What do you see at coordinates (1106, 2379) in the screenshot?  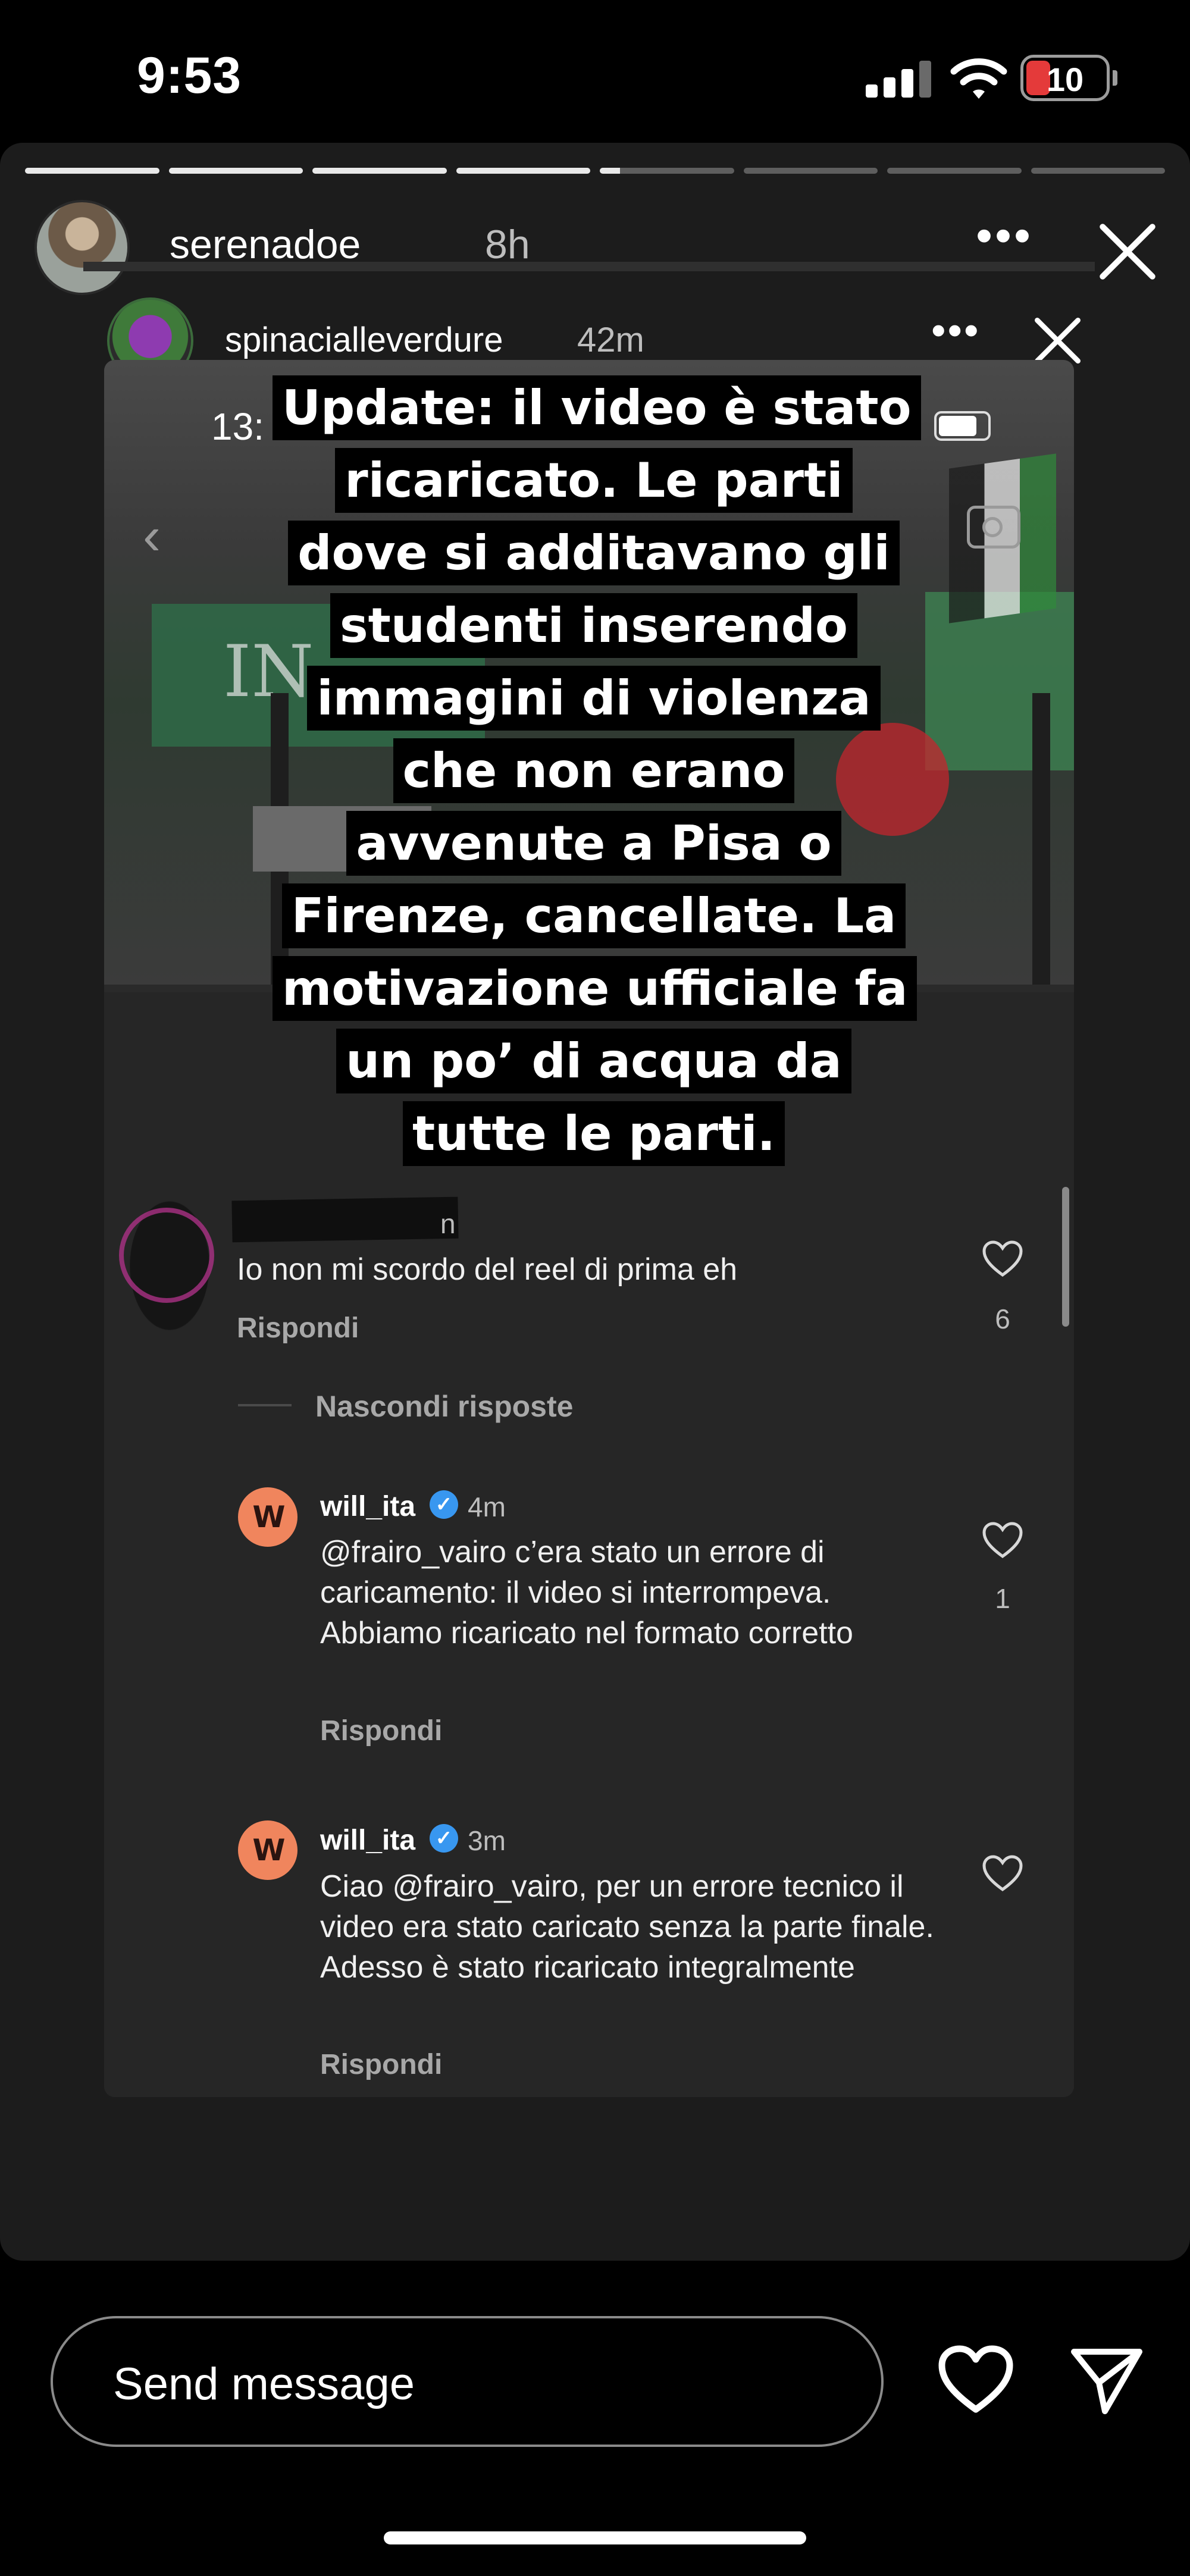 I see `send-icon` at bounding box center [1106, 2379].